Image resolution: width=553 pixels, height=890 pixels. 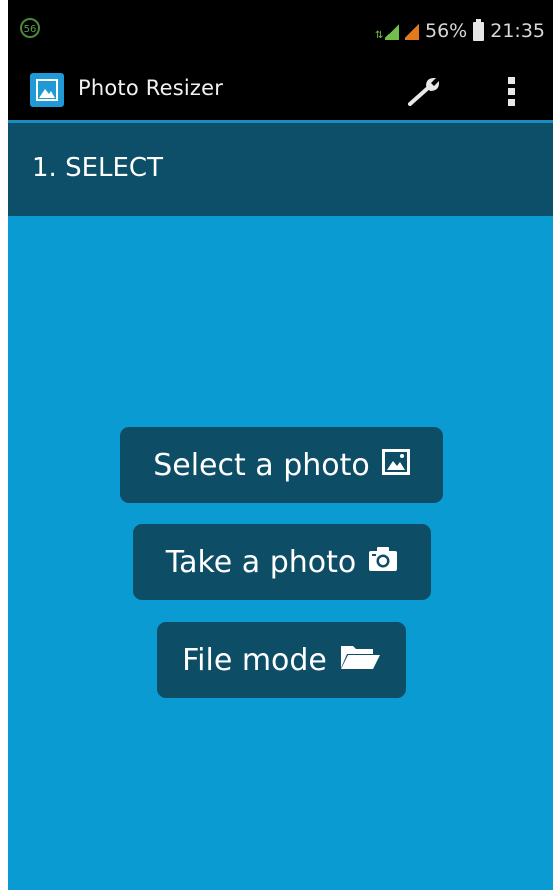 I want to click on file-mode-label: File mode, so click(x=254, y=660).